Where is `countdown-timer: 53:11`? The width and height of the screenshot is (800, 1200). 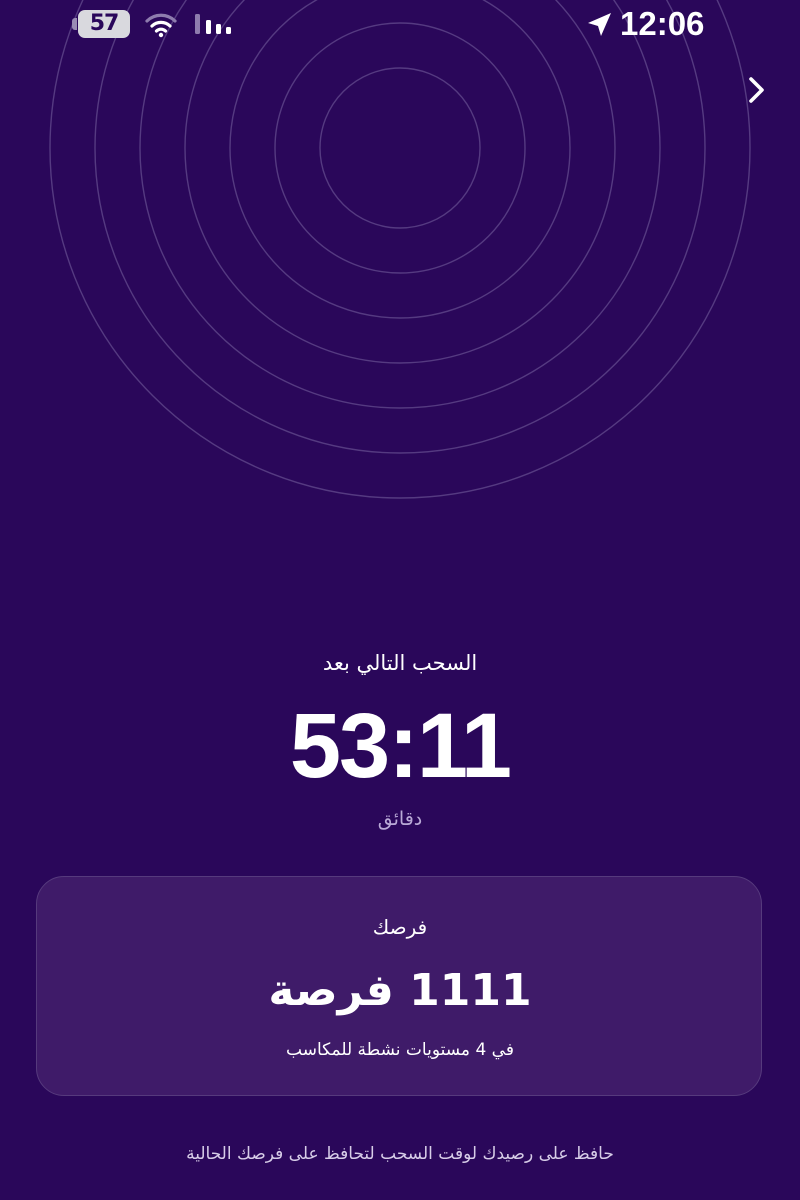 countdown-timer: 53:11 is located at coordinates (400, 746).